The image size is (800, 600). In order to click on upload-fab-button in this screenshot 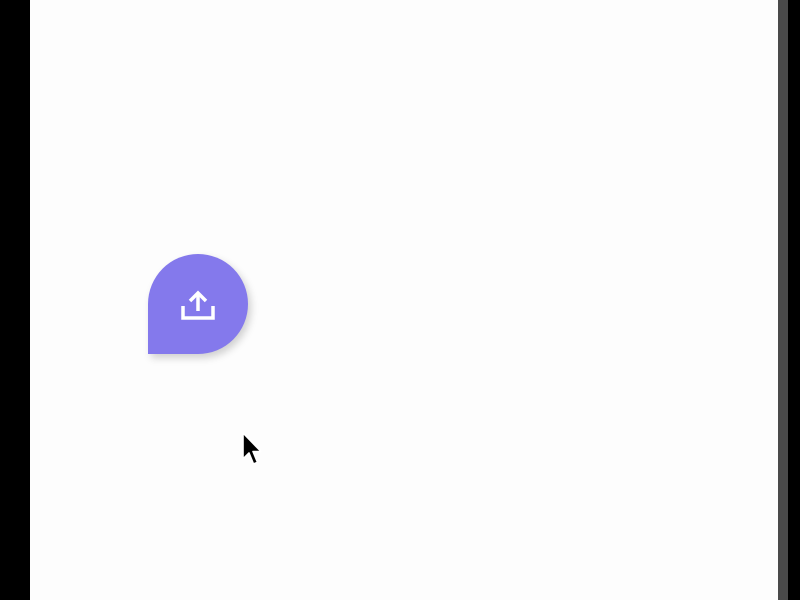, I will do `click(198, 304)`.